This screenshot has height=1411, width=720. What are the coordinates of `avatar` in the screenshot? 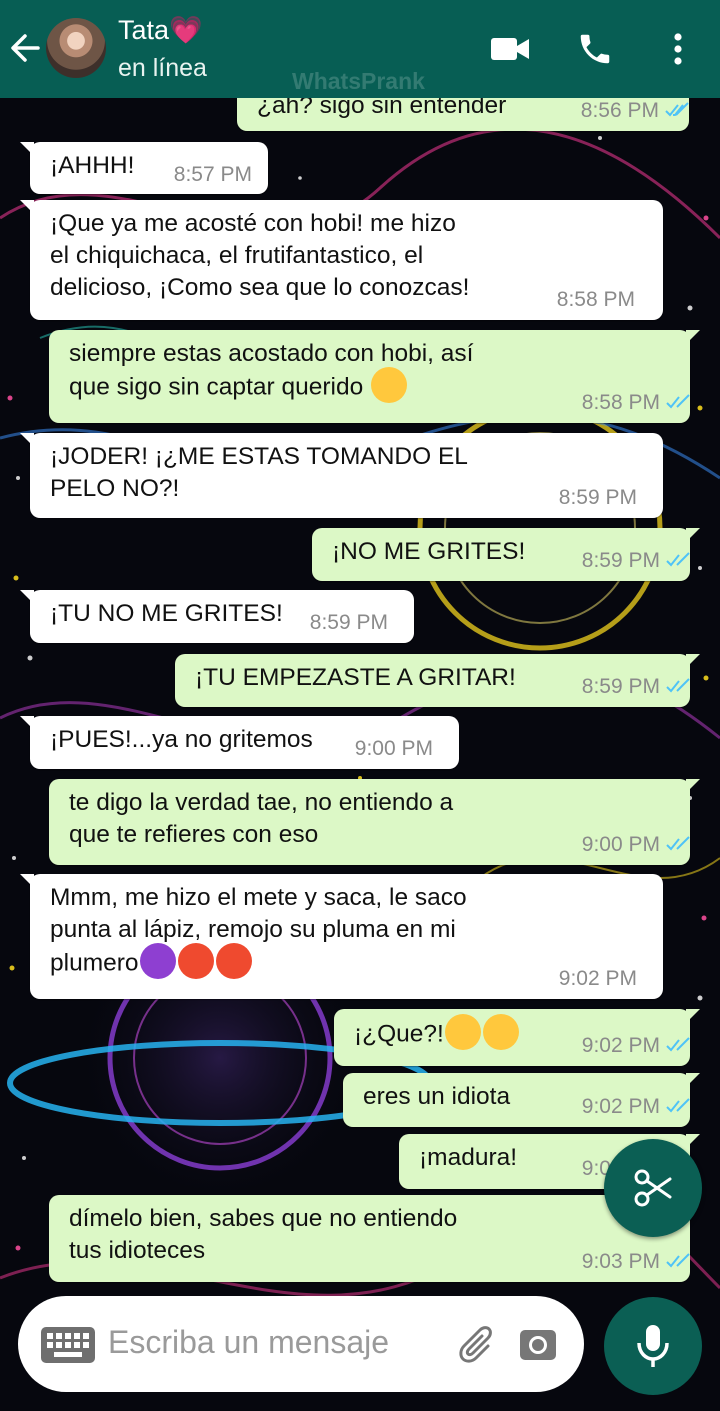 It's located at (76, 48).